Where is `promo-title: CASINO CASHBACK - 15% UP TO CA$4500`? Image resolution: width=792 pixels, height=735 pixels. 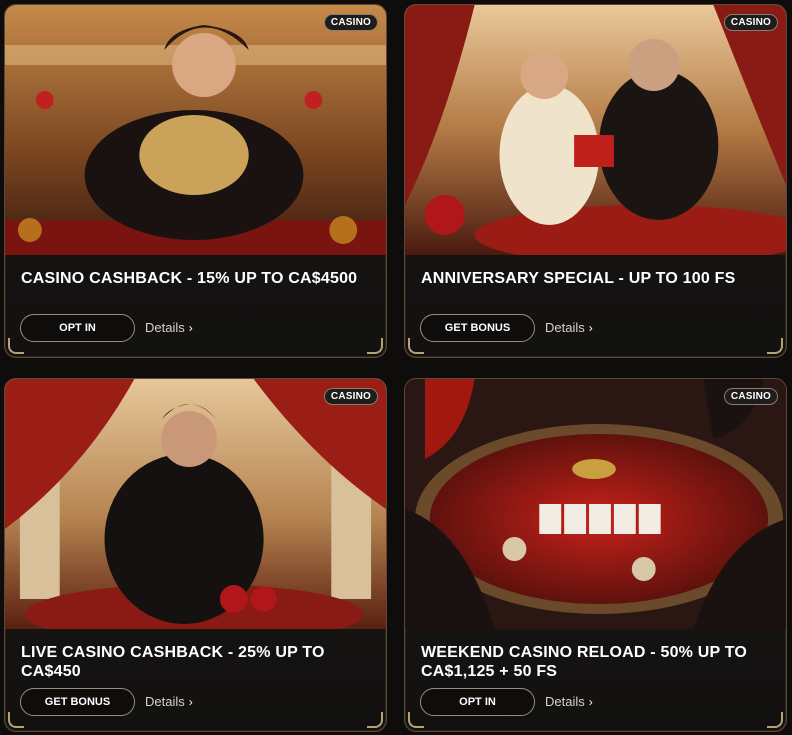
promo-title: CASINO CASHBACK - 15% UP TO CA$4500 is located at coordinates (189, 278).